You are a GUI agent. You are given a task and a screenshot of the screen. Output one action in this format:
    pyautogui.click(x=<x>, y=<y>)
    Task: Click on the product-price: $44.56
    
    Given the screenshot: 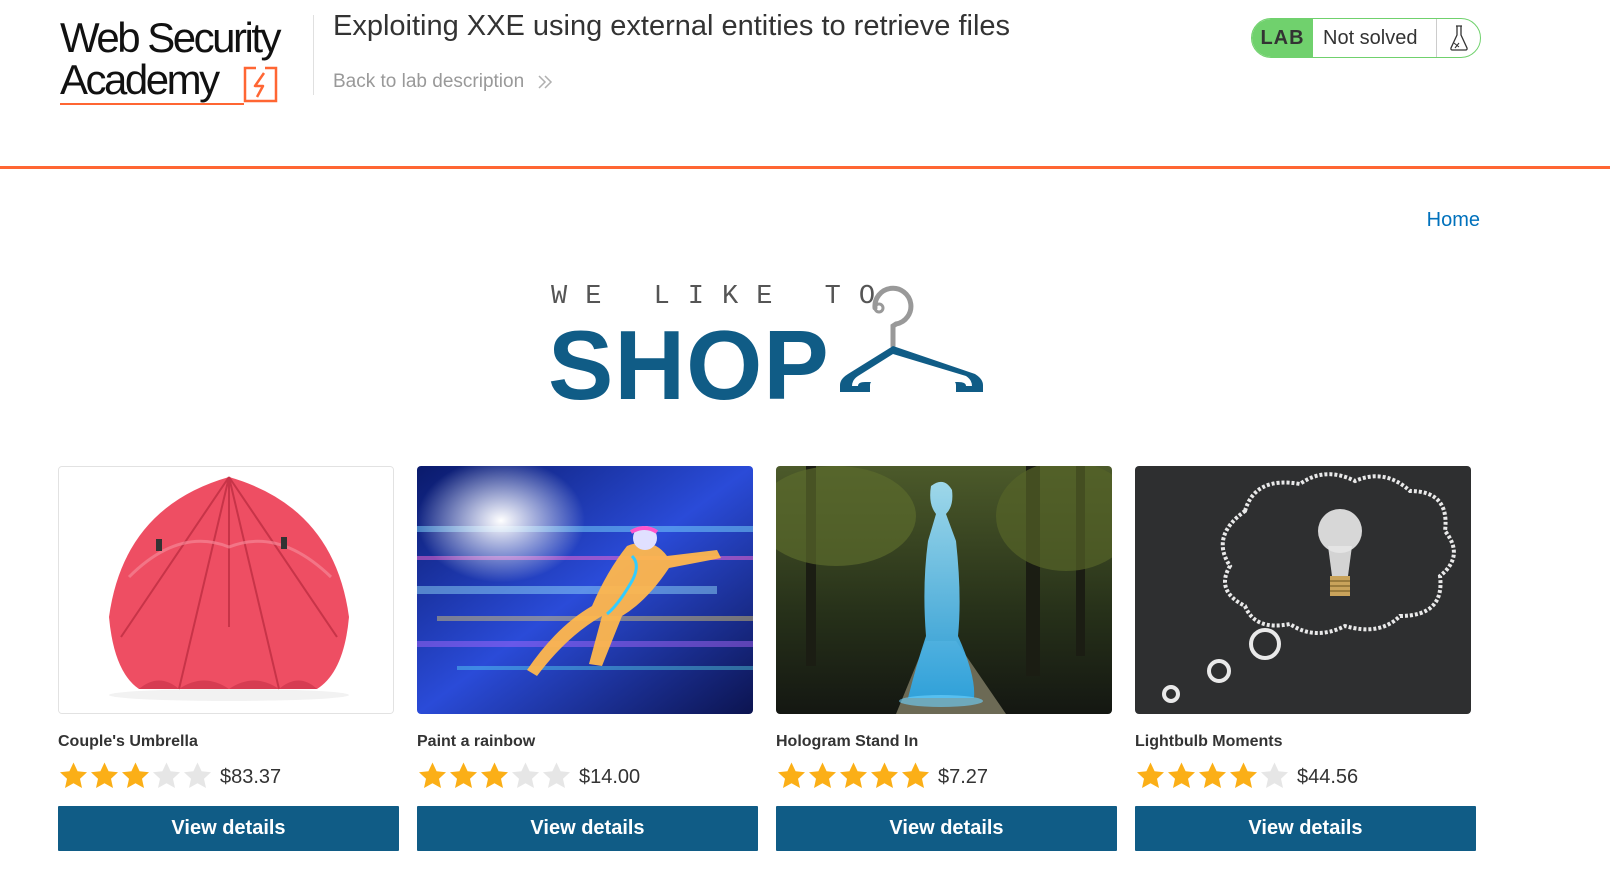 What is the action you would take?
    pyautogui.click(x=1328, y=777)
    